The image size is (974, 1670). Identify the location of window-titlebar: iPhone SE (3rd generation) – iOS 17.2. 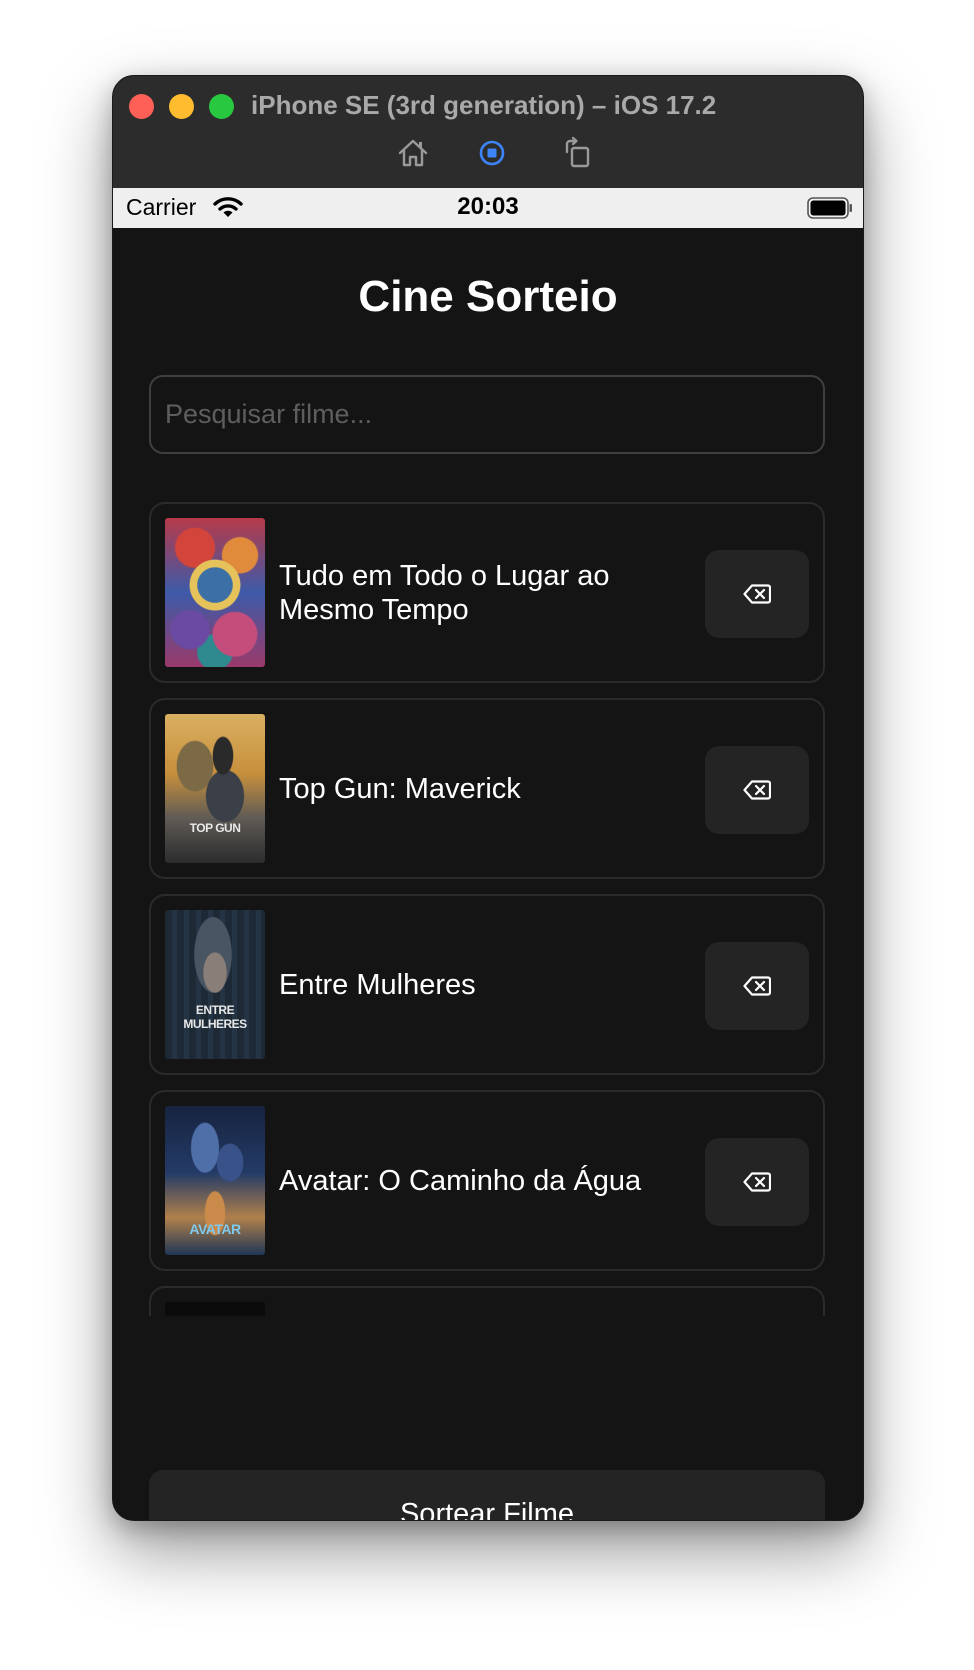
(488, 132).